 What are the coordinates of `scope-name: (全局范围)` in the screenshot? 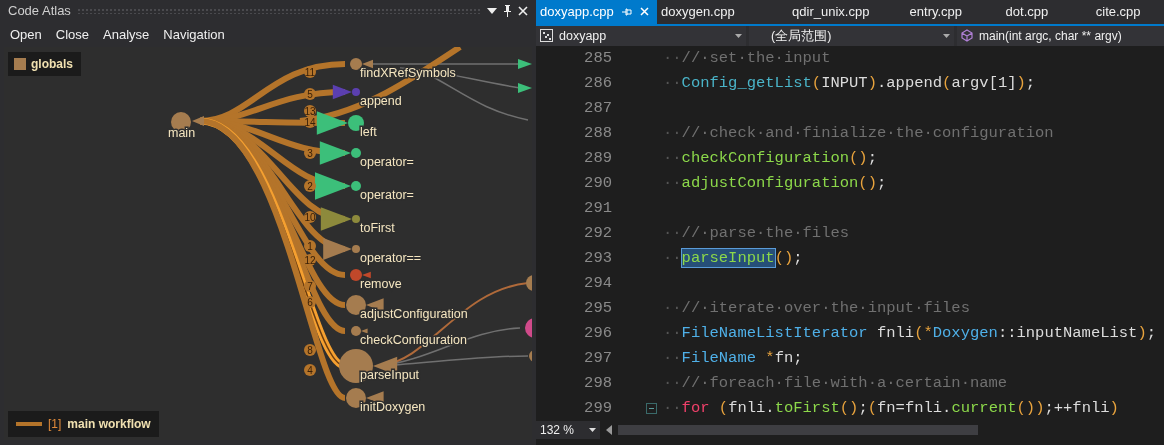 It's located at (802, 36).